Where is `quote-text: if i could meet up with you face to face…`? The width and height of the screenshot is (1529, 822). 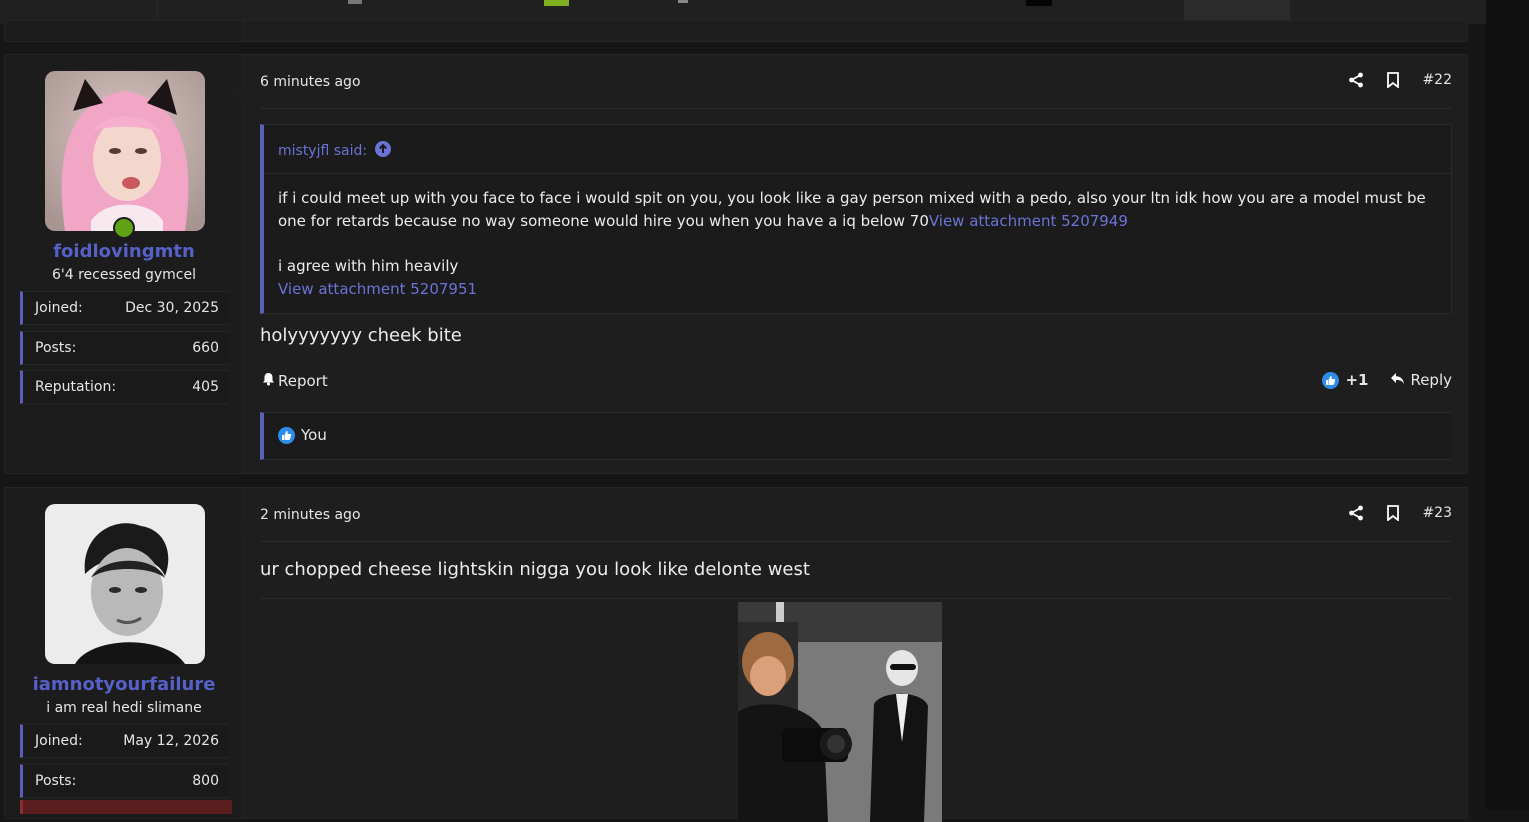 quote-text: if i could meet up with you face to face… is located at coordinates (852, 209).